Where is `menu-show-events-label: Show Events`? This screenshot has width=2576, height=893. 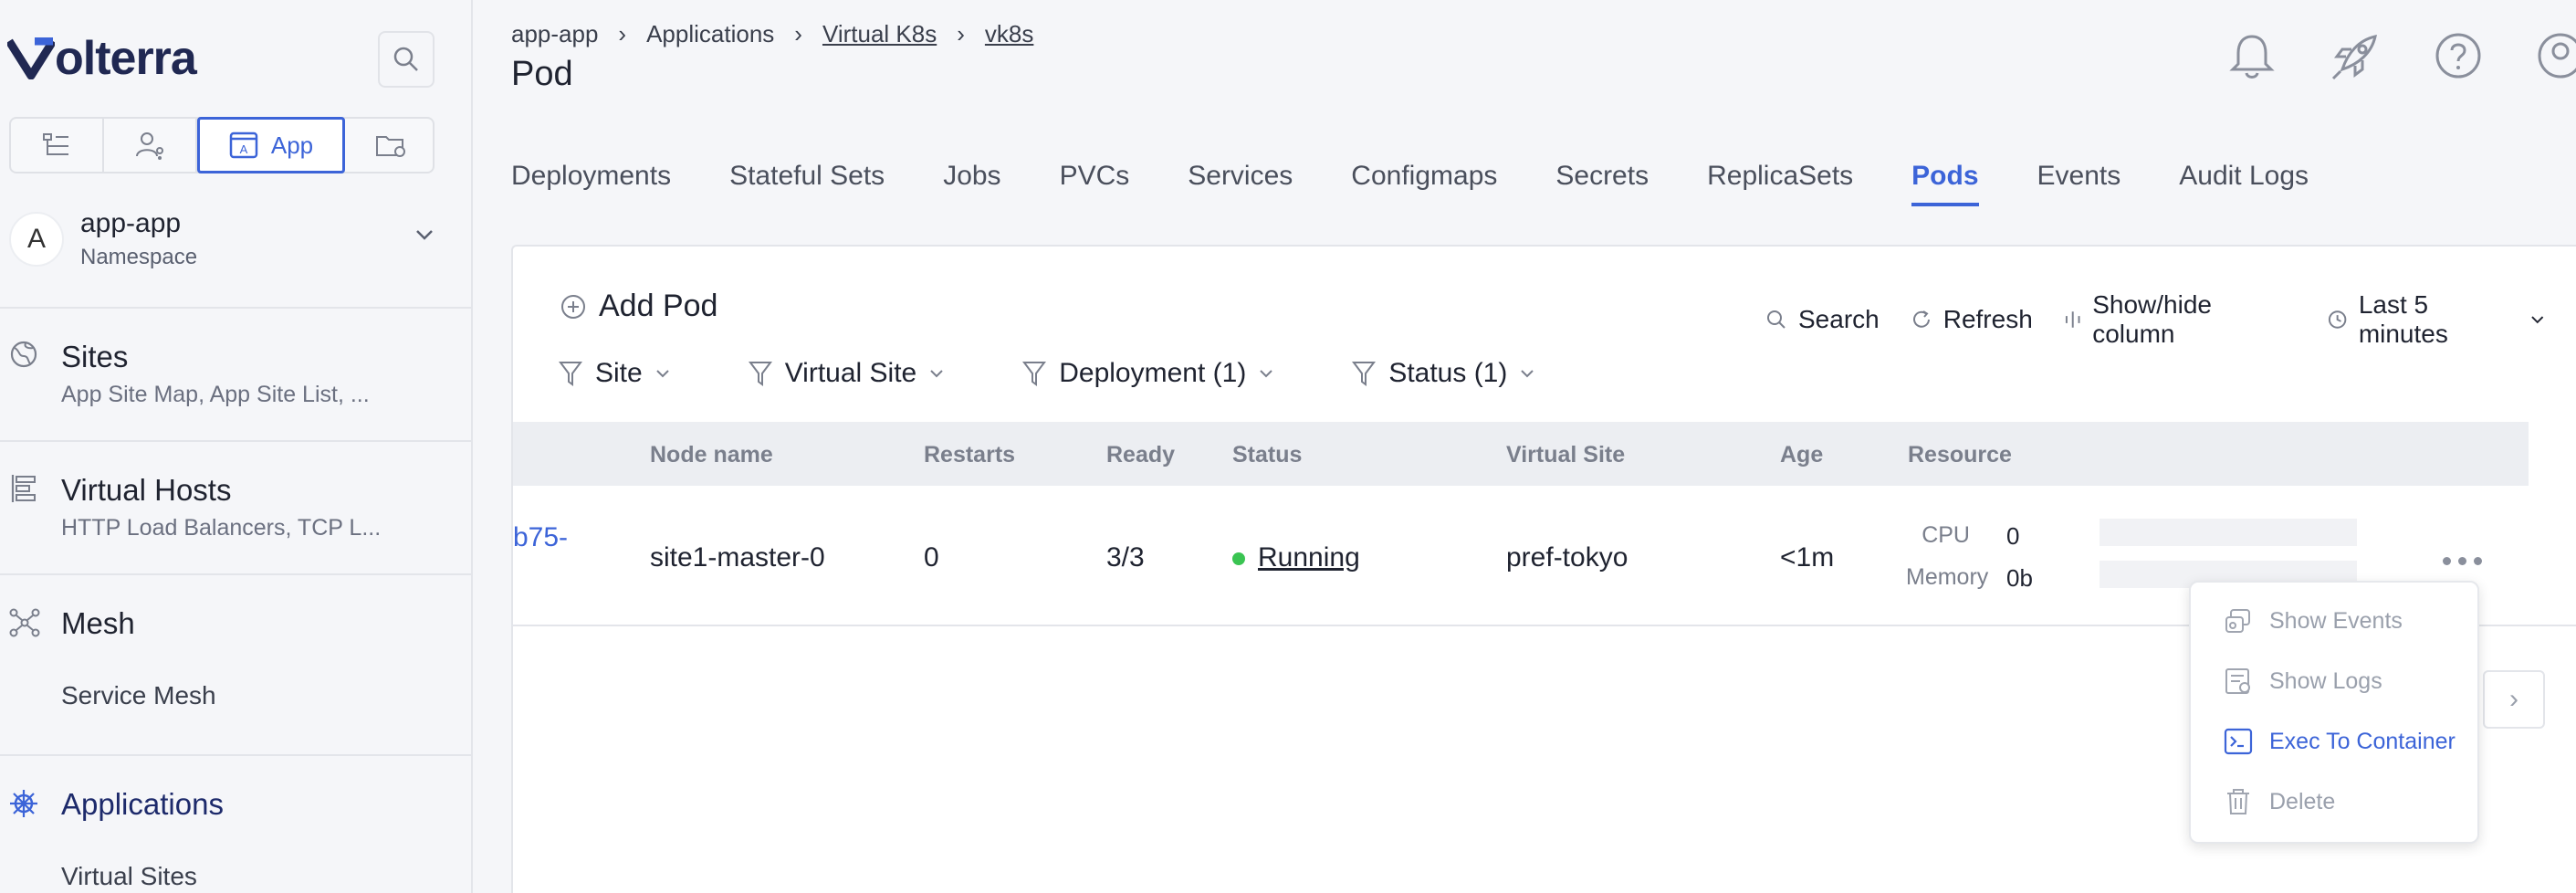 menu-show-events-label: Show Events is located at coordinates (2336, 620).